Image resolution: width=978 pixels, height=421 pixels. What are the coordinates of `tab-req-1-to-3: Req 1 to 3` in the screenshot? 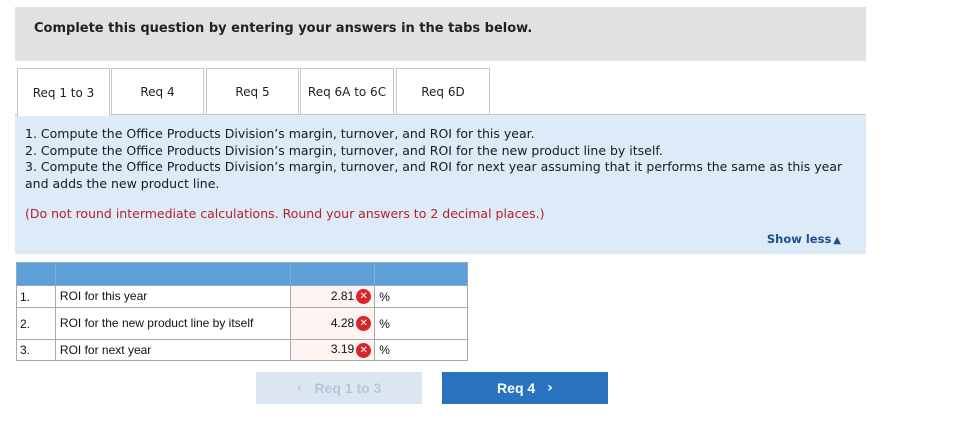 It's located at (63, 92).